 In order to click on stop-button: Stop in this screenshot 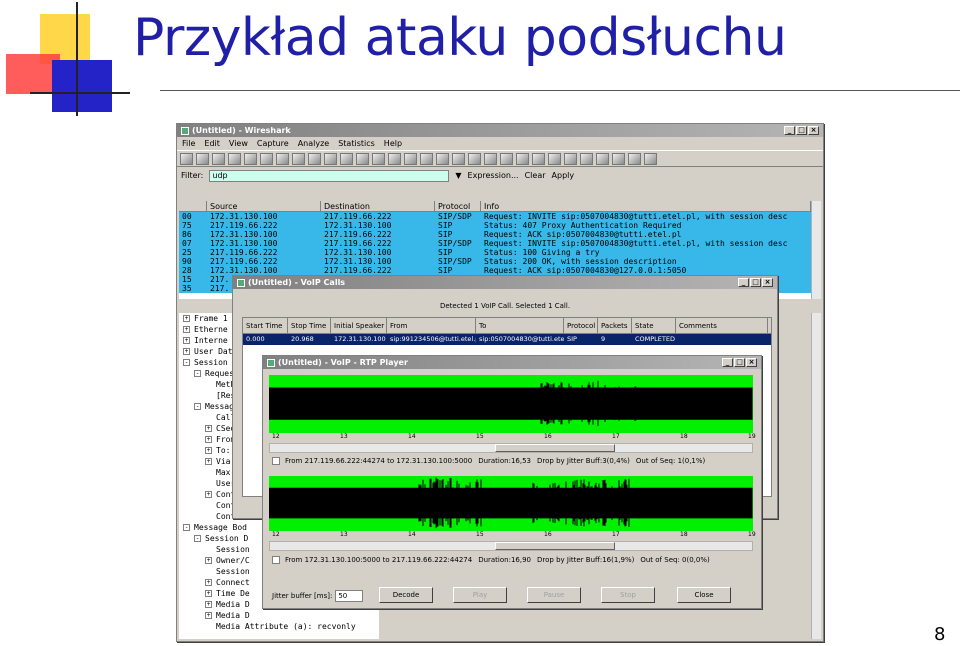, I will do `click(628, 595)`.